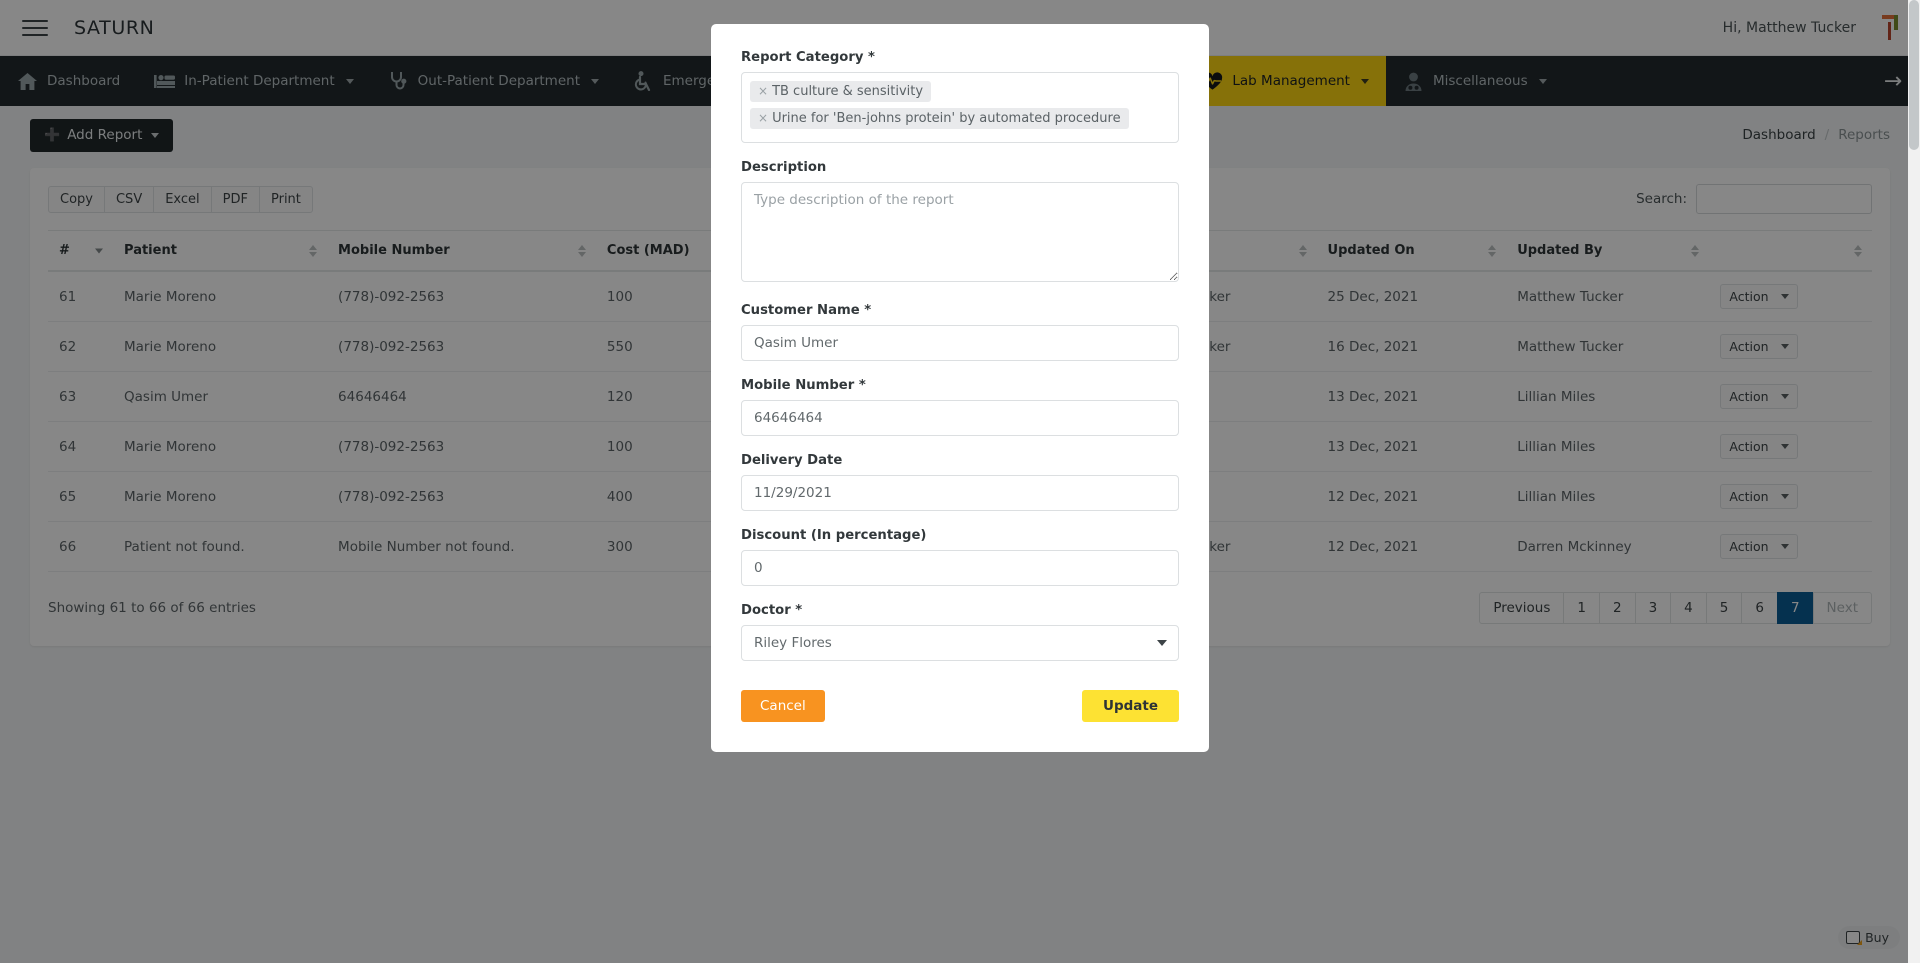 The image size is (1920, 963). What do you see at coordinates (960, 232) in the screenshot?
I see `description-textarea` at bounding box center [960, 232].